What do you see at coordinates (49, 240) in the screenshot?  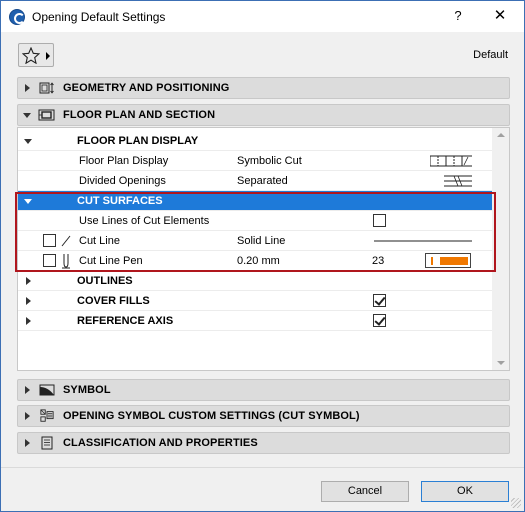 I see `cut-line-override-checkbox` at bounding box center [49, 240].